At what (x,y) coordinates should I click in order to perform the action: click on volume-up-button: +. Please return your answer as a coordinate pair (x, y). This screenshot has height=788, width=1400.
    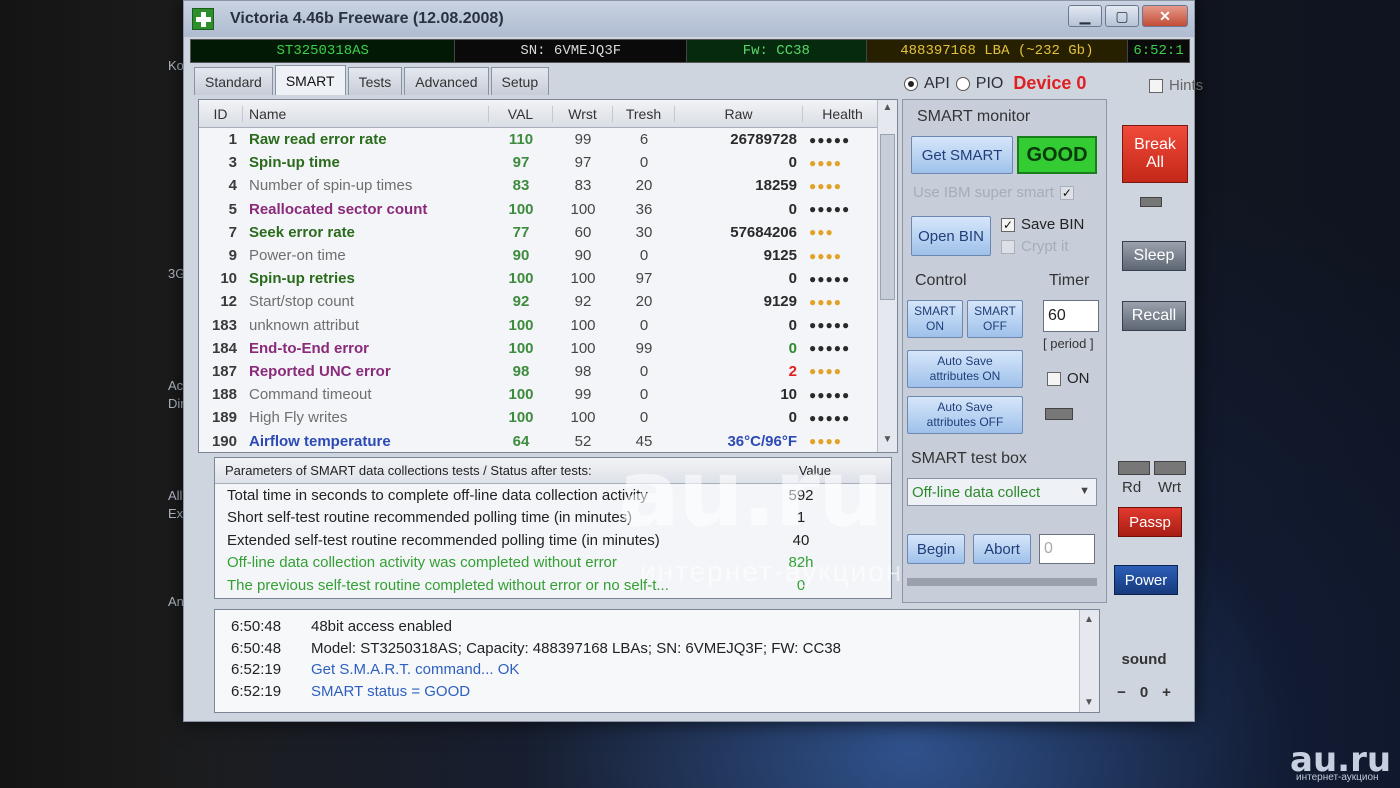
    Looking at the image, I should click on (1166, 692).